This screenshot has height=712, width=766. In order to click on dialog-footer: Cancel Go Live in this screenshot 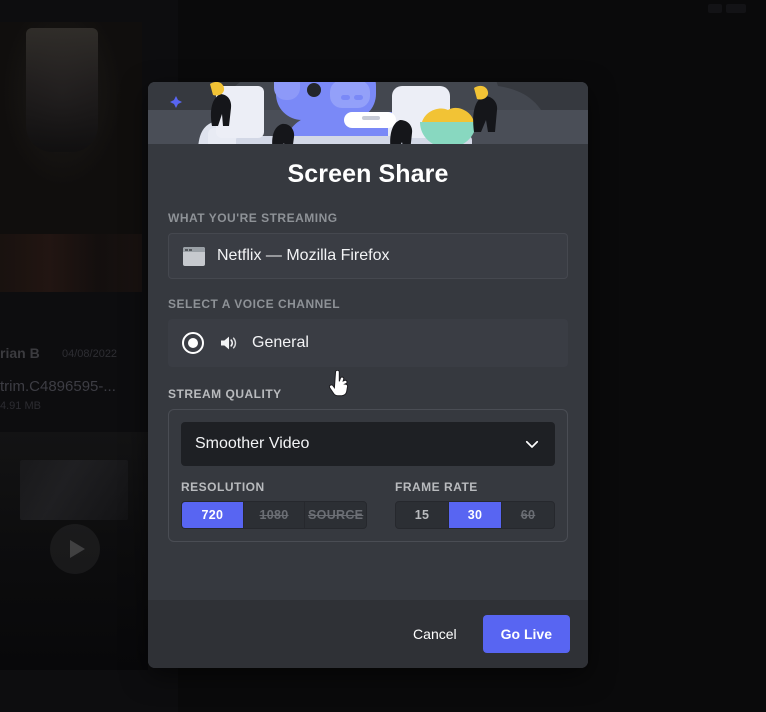, I will do `click(368, 634)`.